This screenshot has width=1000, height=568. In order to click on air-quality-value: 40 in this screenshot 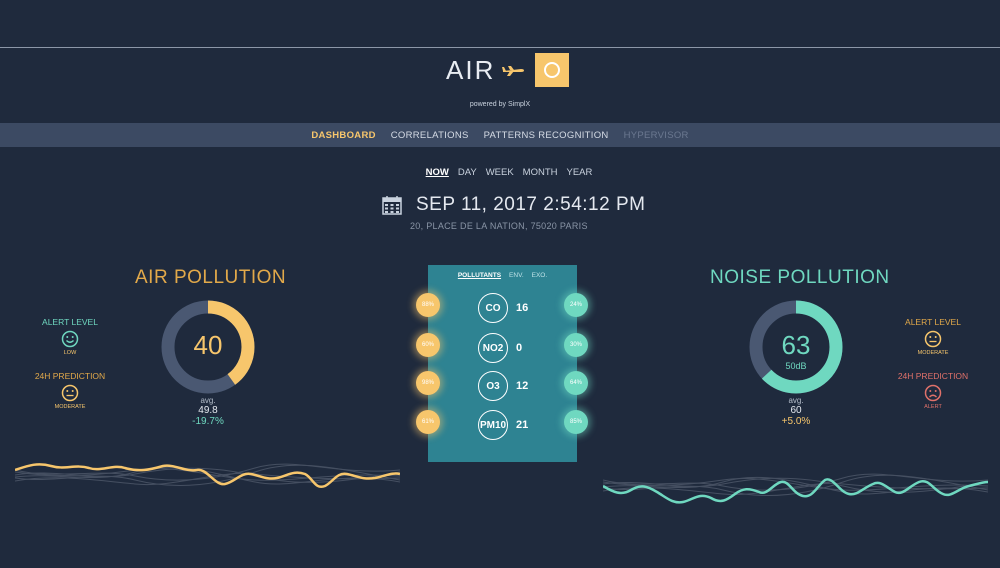, I will do `click(208, 345)`.